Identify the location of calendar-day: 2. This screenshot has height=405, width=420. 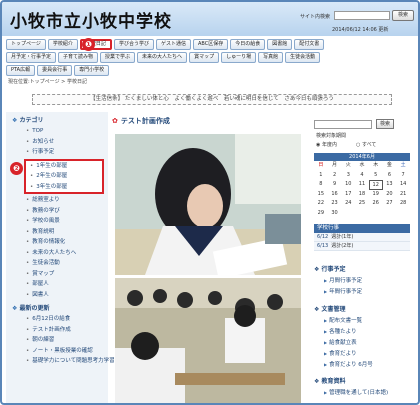
(335, 176).